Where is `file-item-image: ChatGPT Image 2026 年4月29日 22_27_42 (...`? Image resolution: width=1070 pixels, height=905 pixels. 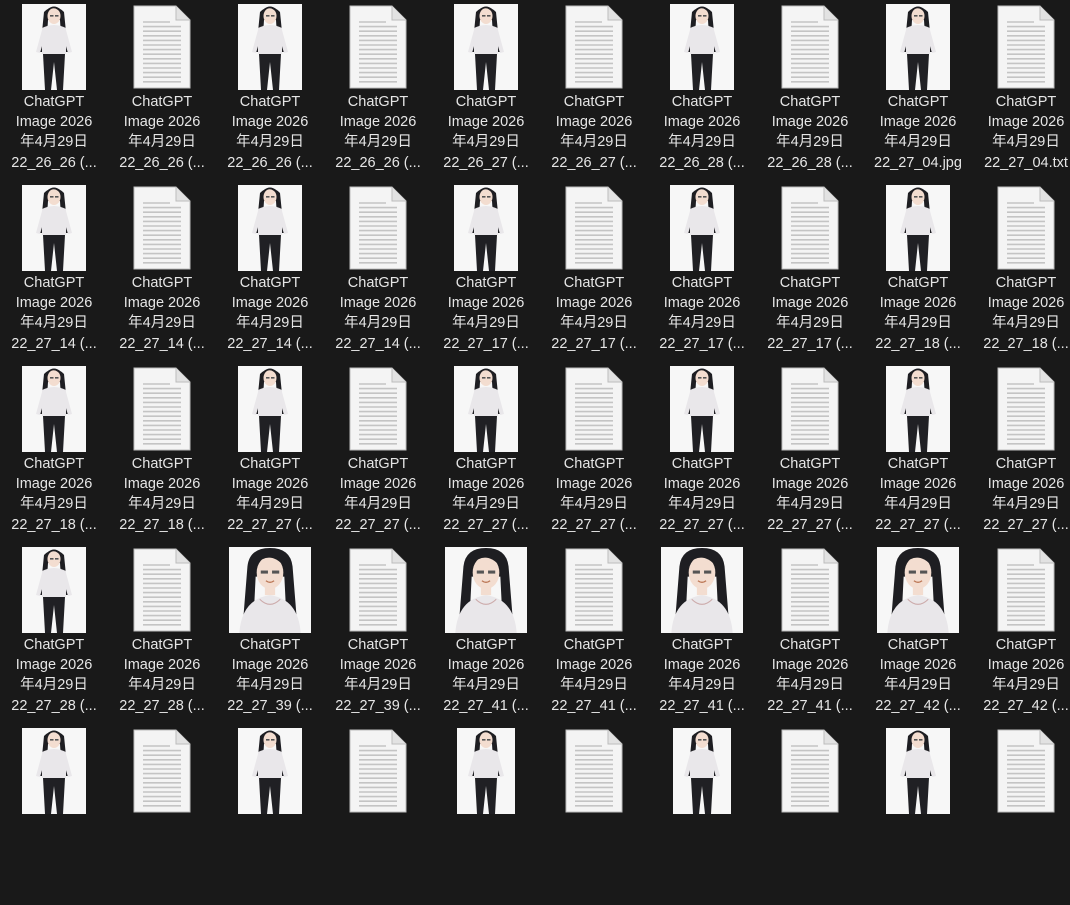
file-item-image: ChatGPT Image 2026 年4月29日 22_27_42 (... is located at coordinates (918, 633).